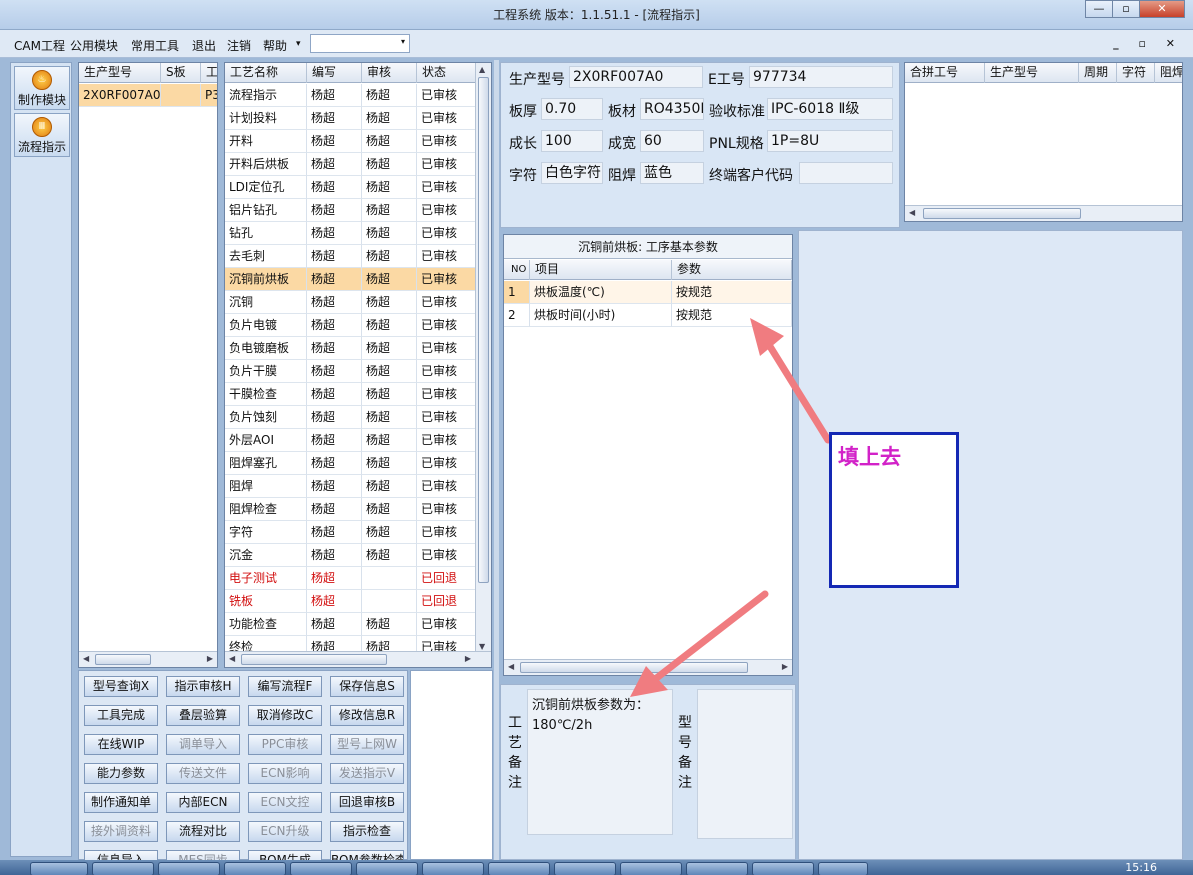  What do you see at coordinates (709, 637) in the screenshot?
I see `annotation-arrow-down` at bounding box center [709, 637].